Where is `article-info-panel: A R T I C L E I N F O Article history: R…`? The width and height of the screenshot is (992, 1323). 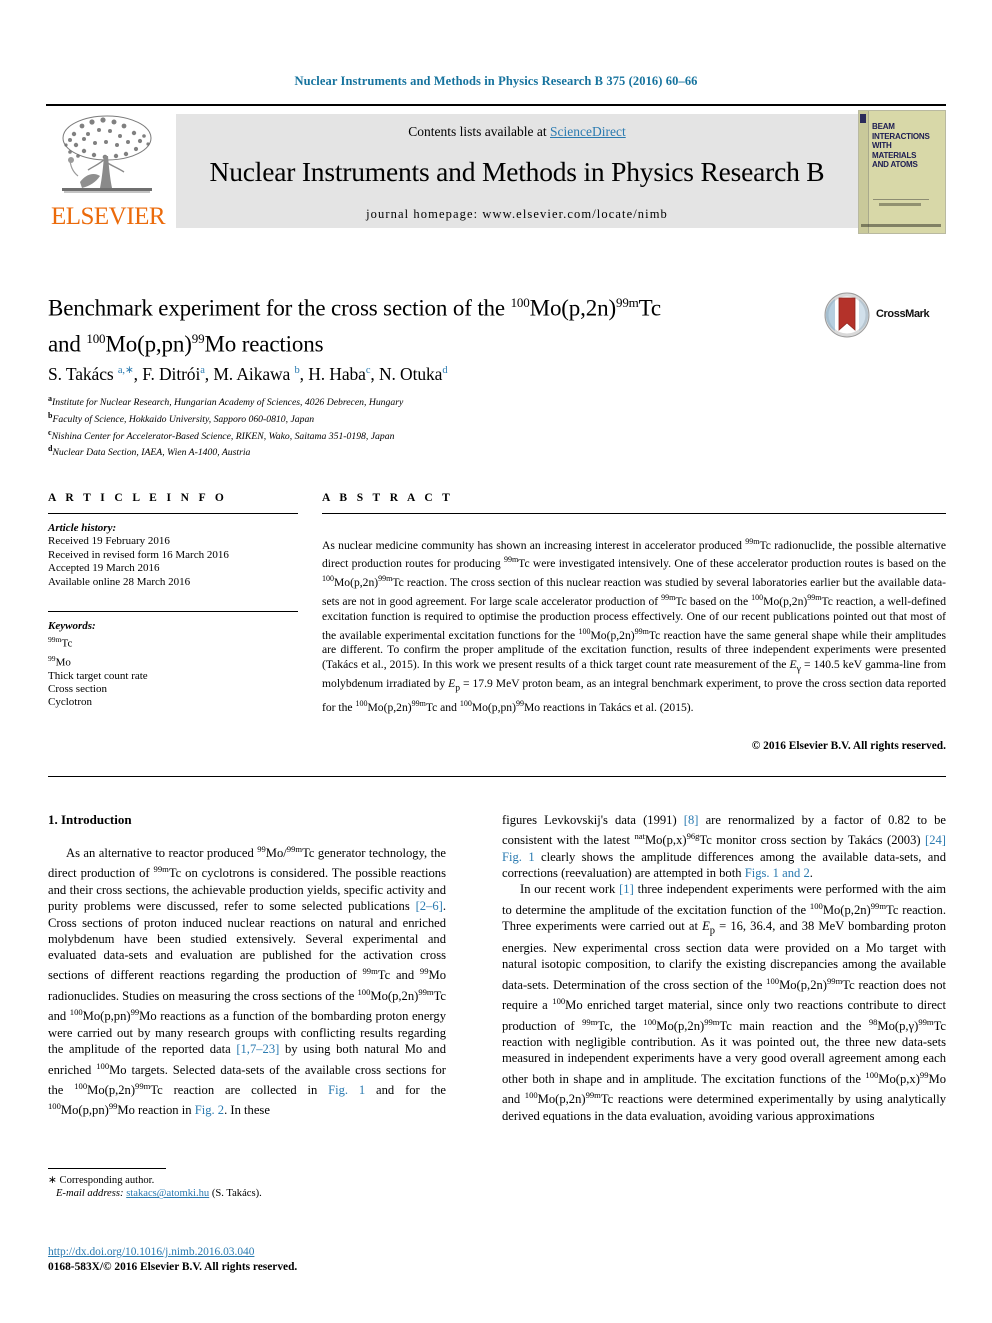 article-info-panel: A R T I C L E I N F O Article history: R… is located at coordinates (173, 601).